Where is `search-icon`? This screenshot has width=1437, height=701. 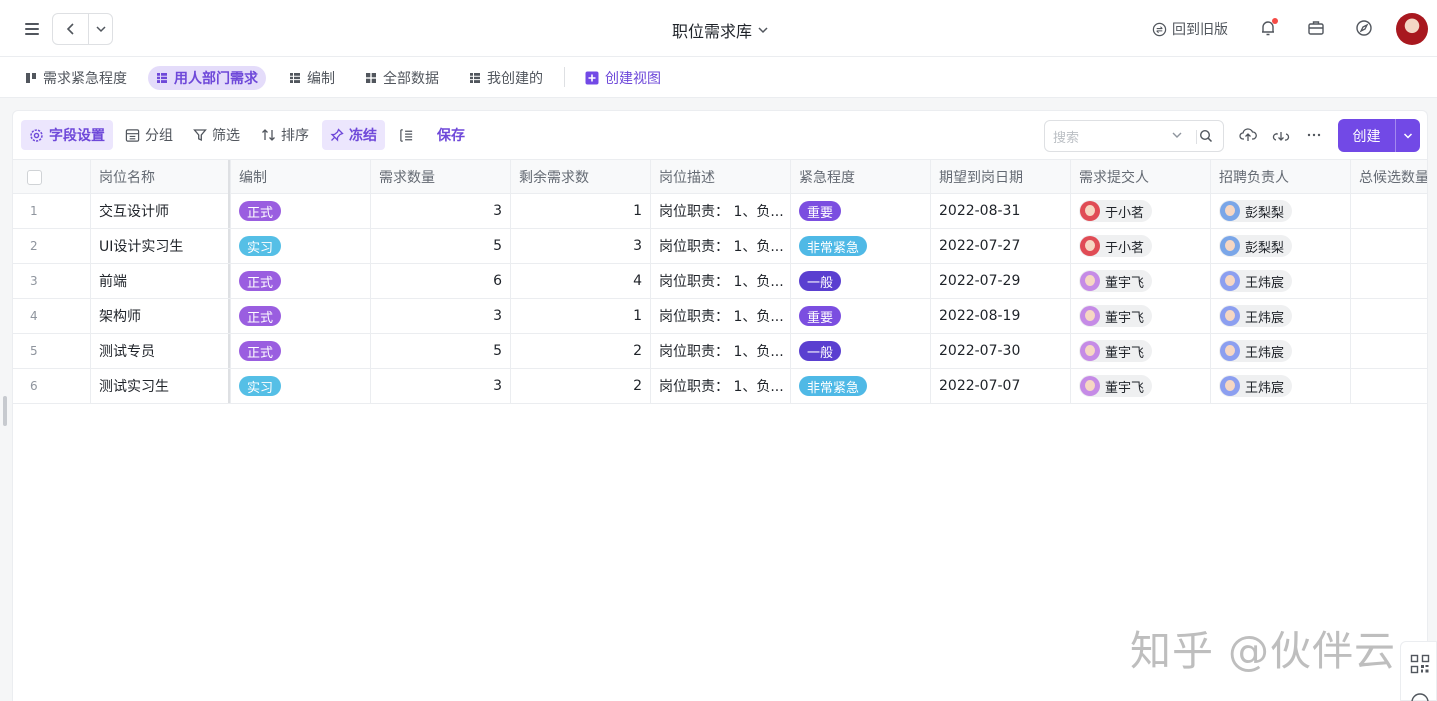 search-icon is located at coordinates (1206, 136).